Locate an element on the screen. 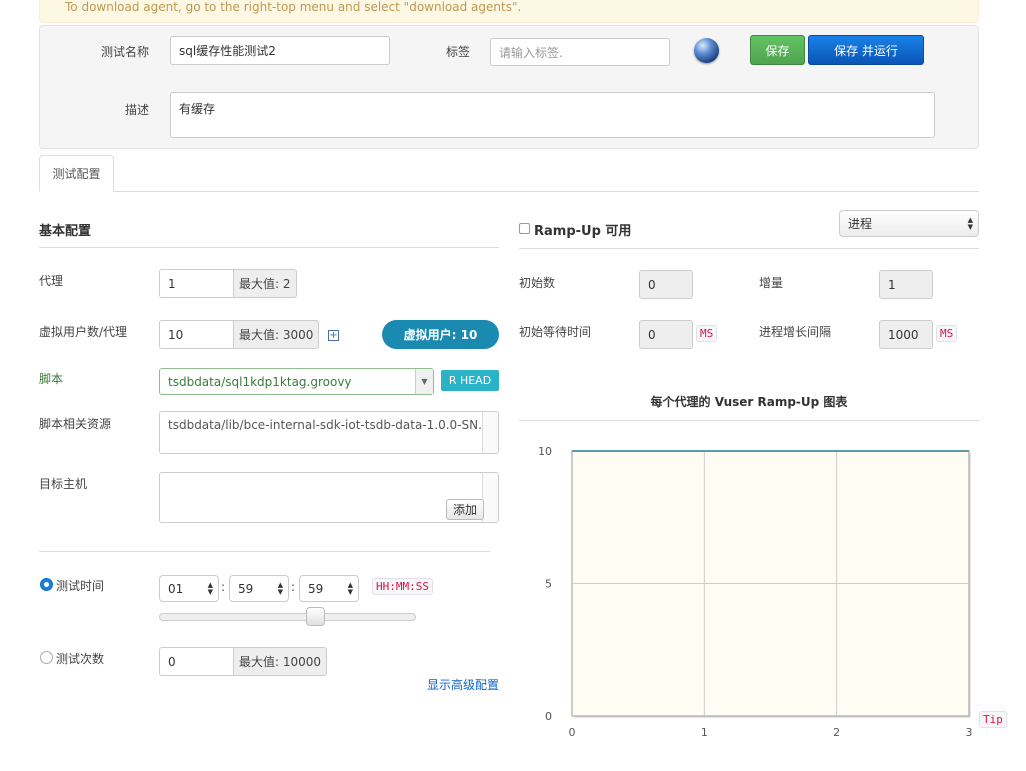 The width and height of the screenshot is (1026, 771). hours-updown-icon: ▲ ▼ is located at coordinates (210, 588).